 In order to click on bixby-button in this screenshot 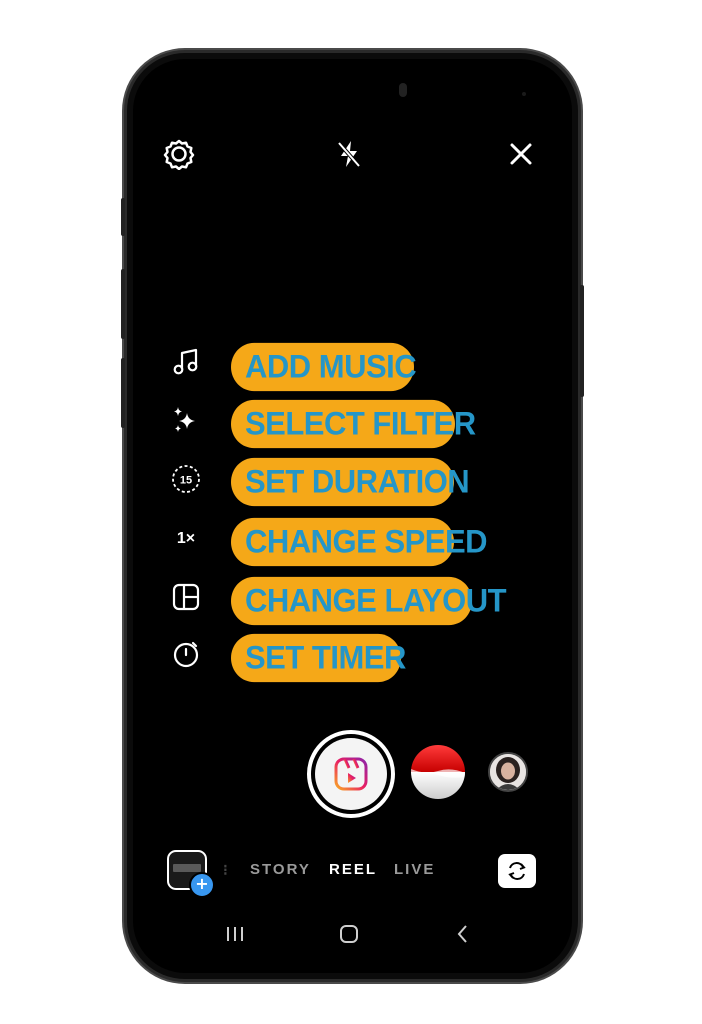, I will do `click(123, 393)`.